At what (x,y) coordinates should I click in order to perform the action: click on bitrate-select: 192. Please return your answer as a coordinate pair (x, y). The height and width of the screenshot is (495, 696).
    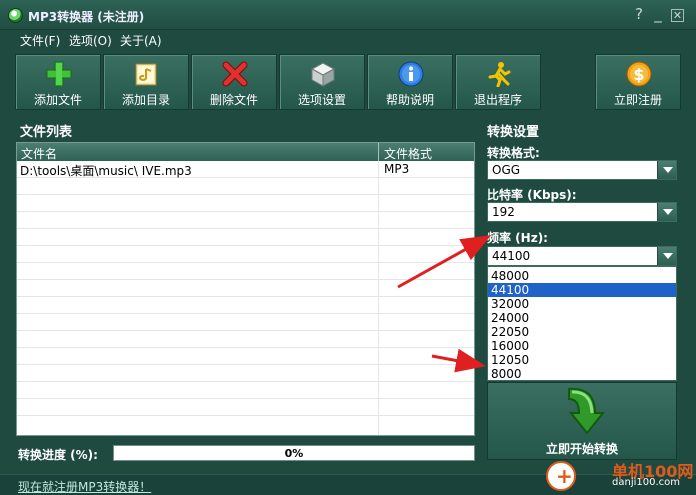
    Looking at the image, I should click on (582, 212).